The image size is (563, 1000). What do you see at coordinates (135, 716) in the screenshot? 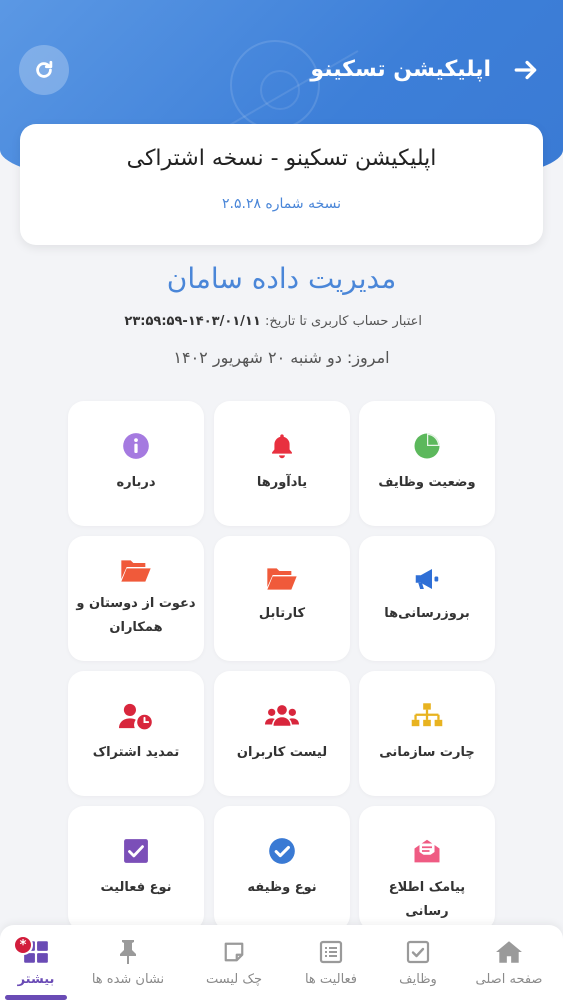
I see `user-clock-icon` at bounding box center [135, 716].